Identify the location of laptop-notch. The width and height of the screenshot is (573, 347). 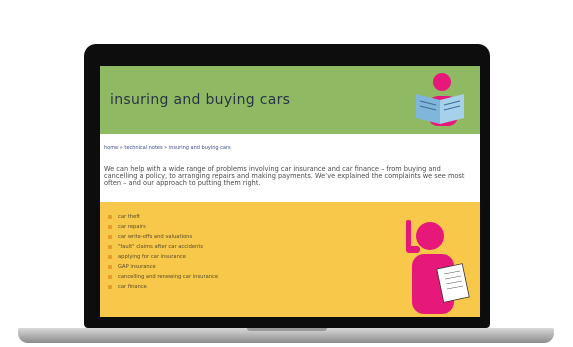
(287, 329).